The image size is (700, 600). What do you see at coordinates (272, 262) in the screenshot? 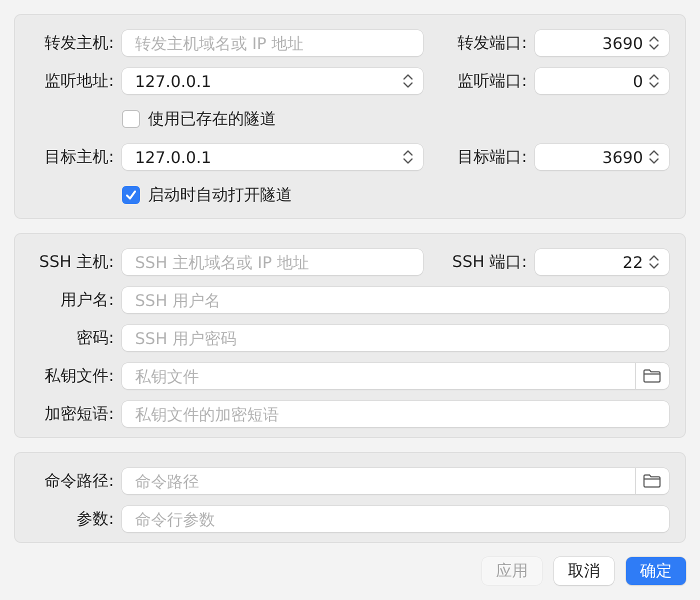
I see `text-field: SSH 主机域名或 IP 地址` at bounding box center [272, 262].